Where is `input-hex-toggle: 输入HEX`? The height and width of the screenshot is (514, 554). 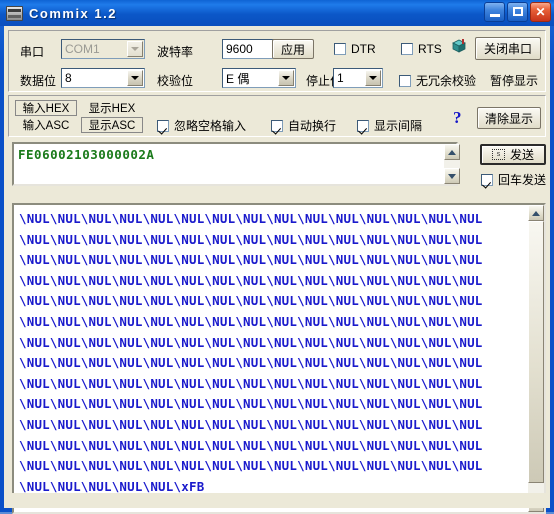 input-hex-toggle: 输入HEX is located at coordinates (46, 108).